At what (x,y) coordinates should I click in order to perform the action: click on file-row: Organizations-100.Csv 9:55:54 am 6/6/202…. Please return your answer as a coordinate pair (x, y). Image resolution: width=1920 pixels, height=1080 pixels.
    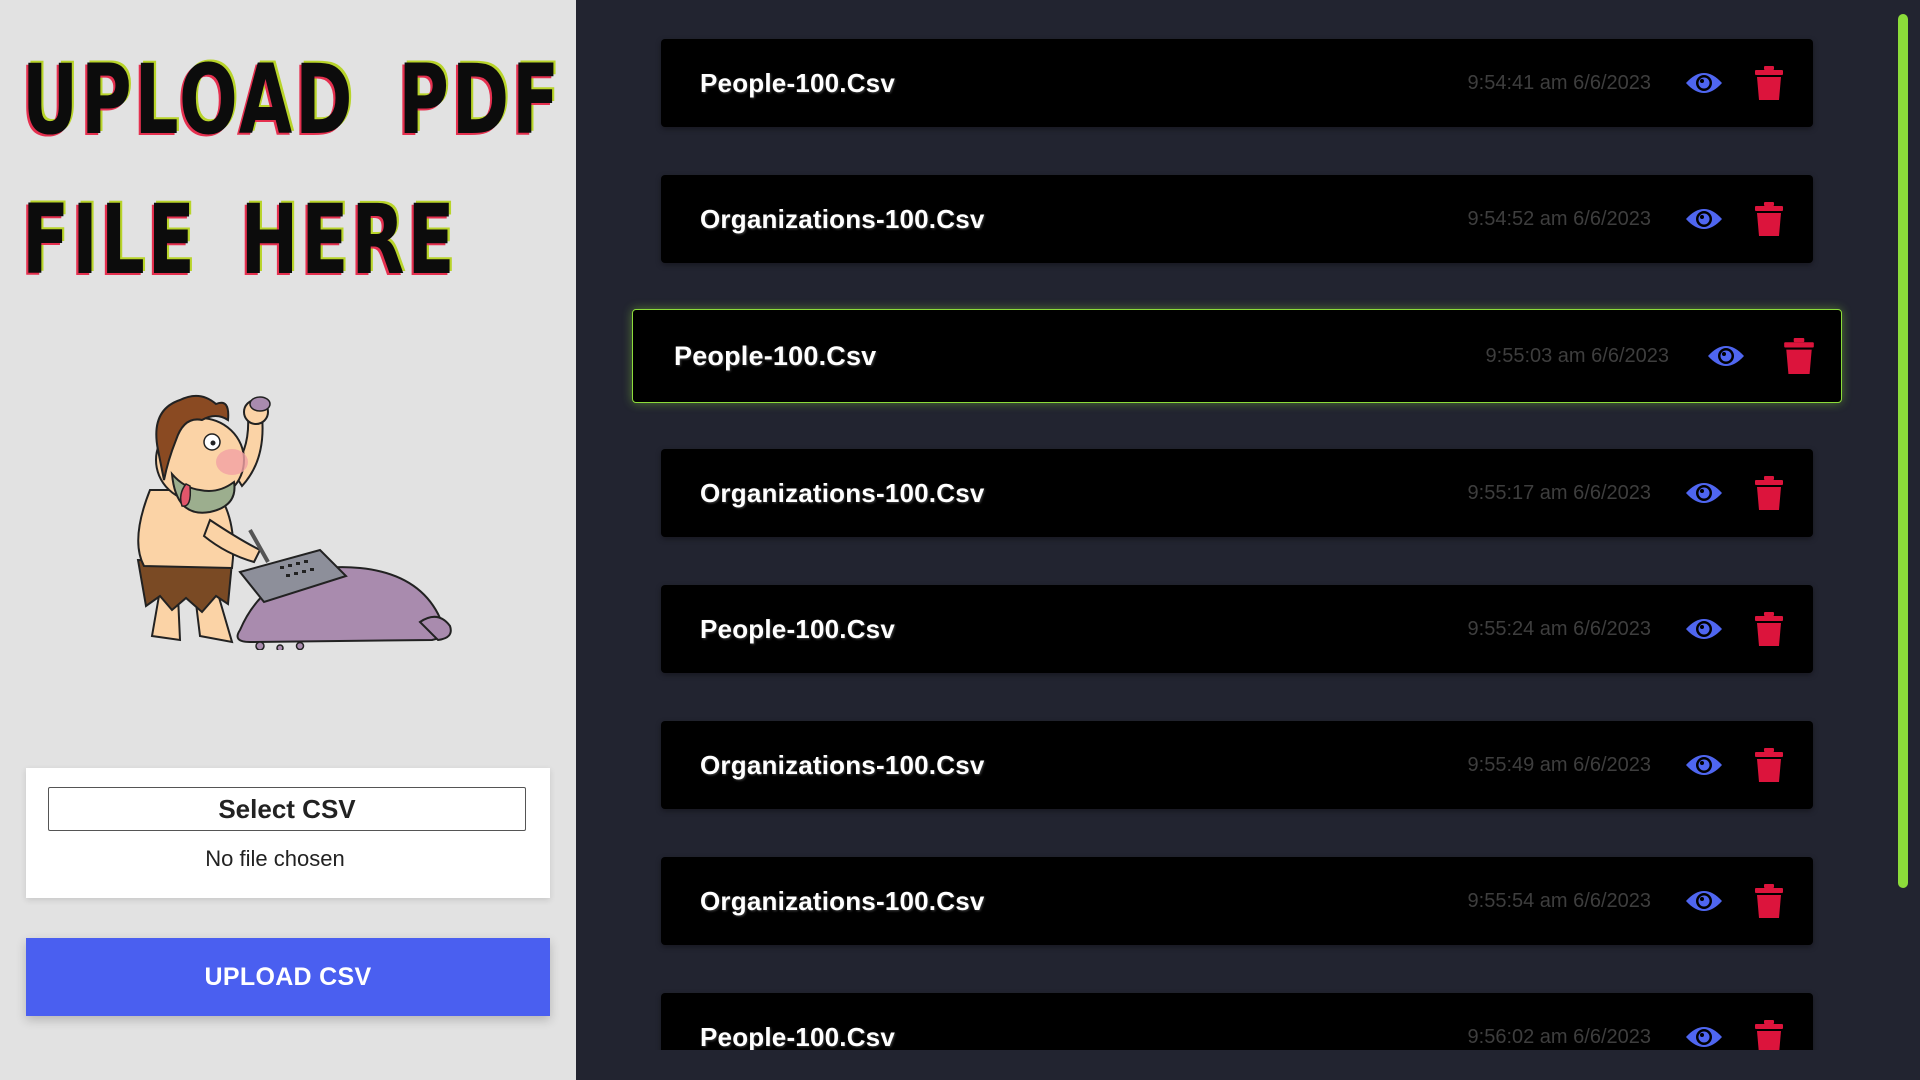
    Looking at the image, I should click on (1237, 901).